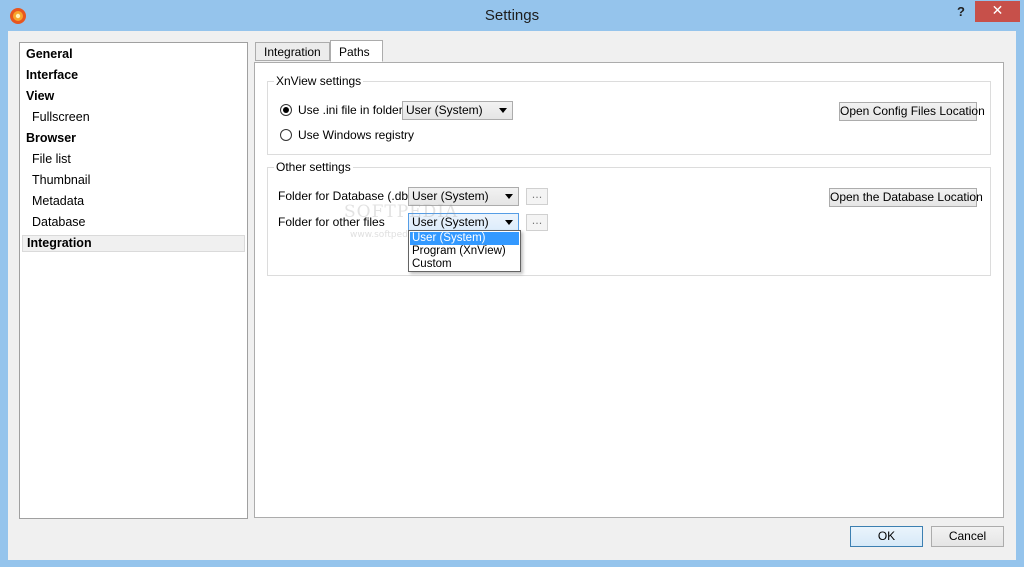  I want to click on tab-integration: Integration, so click(292, 51).